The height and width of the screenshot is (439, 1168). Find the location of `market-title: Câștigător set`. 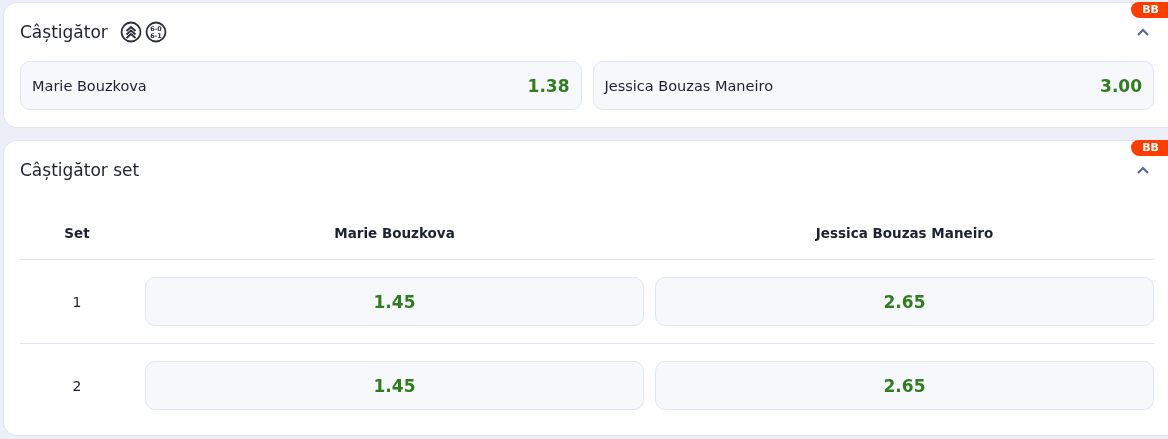

market-title: Câștigător set is located at coordinates (80, 170).